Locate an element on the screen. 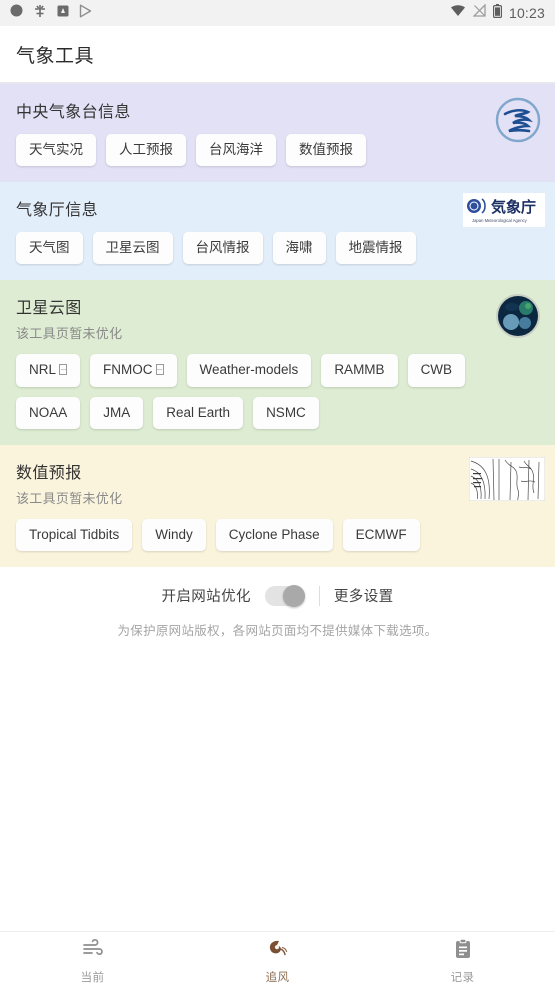 Image resolution: width=555 pixels, height=991 pixels. chip-num-1: Windy is located at coordinates (174, 535).